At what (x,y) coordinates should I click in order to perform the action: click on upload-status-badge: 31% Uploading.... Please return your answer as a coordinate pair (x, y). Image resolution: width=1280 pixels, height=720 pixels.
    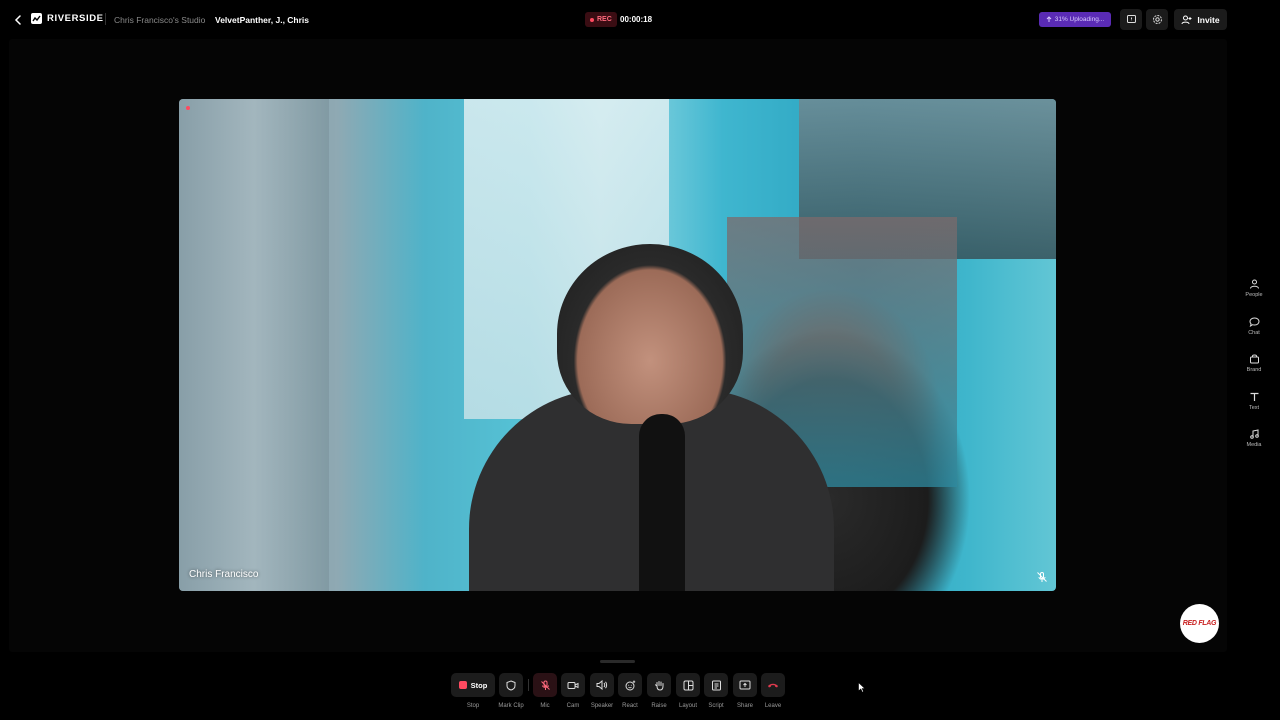
    Looking at the image, I should click on (1075, 19).